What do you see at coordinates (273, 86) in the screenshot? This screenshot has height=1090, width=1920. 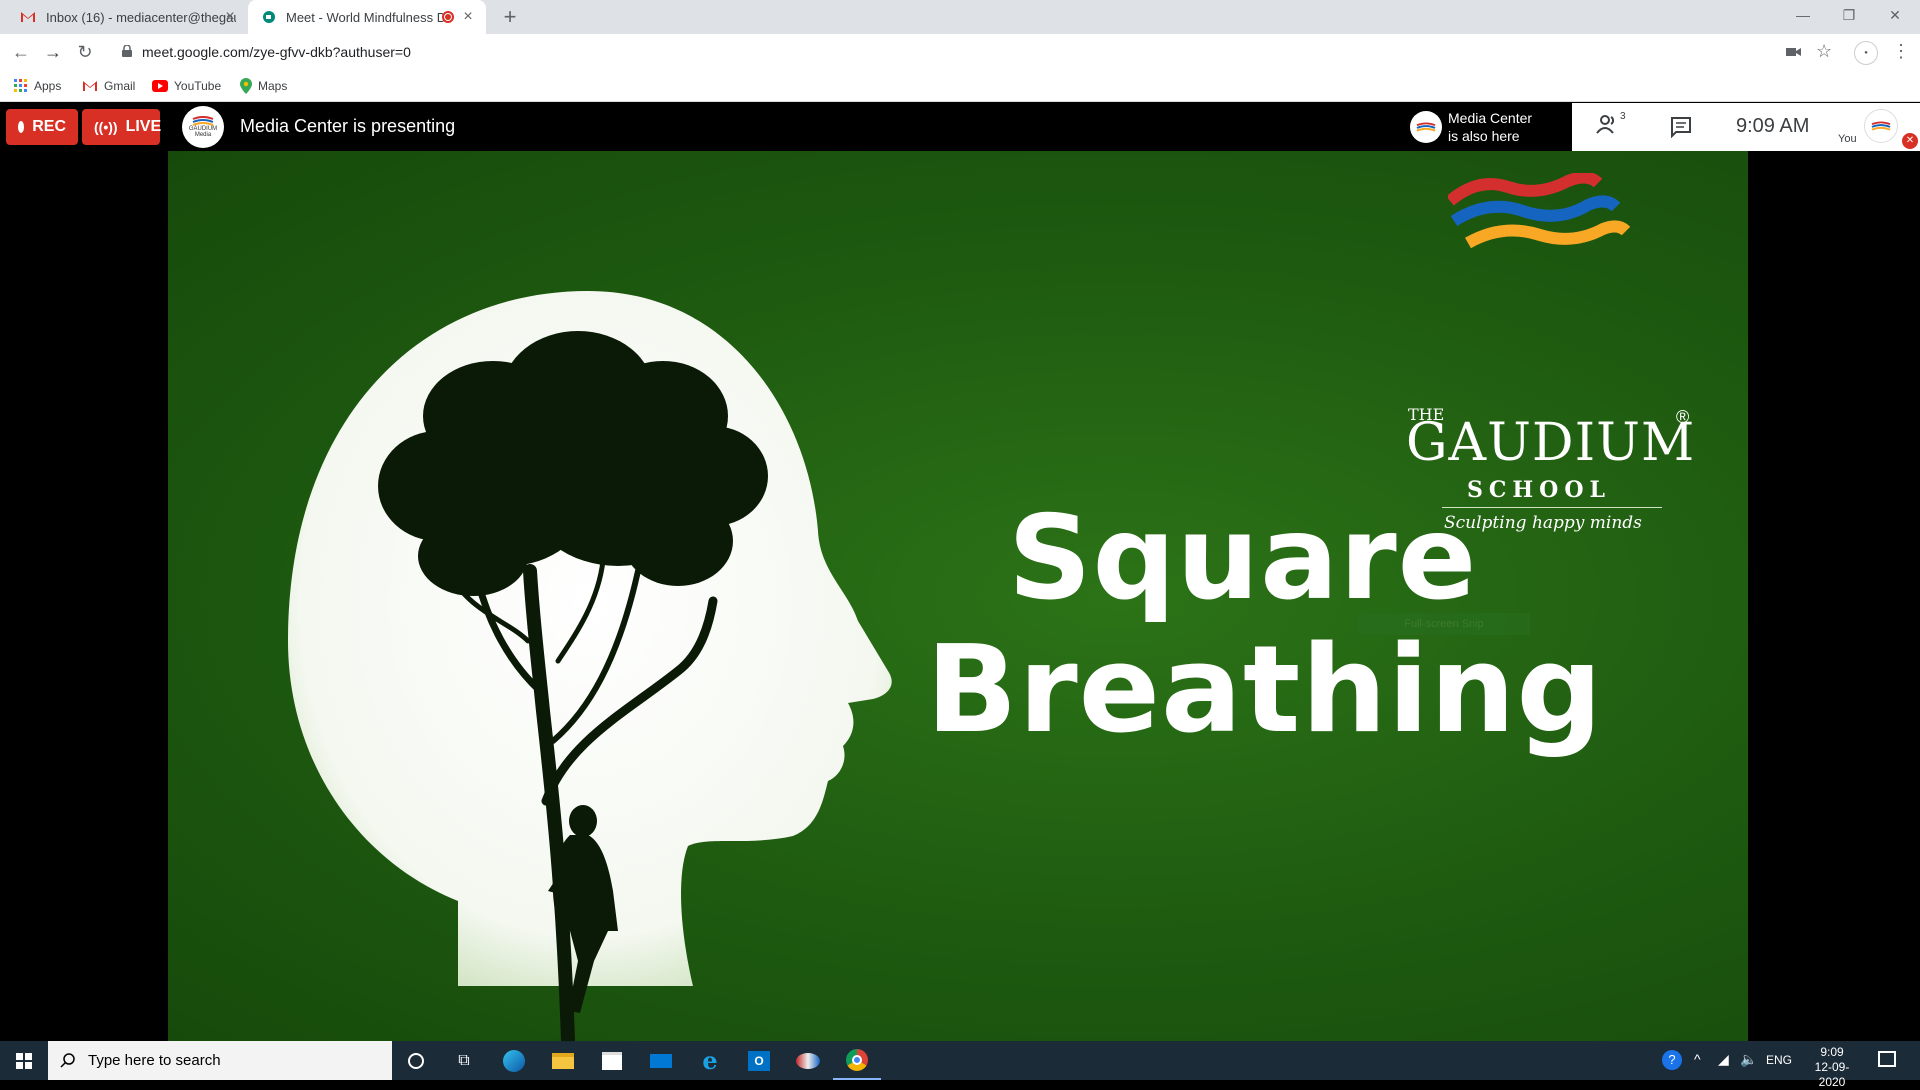 I see `bookmark-label: Maps` at bounding box center [273, 86].